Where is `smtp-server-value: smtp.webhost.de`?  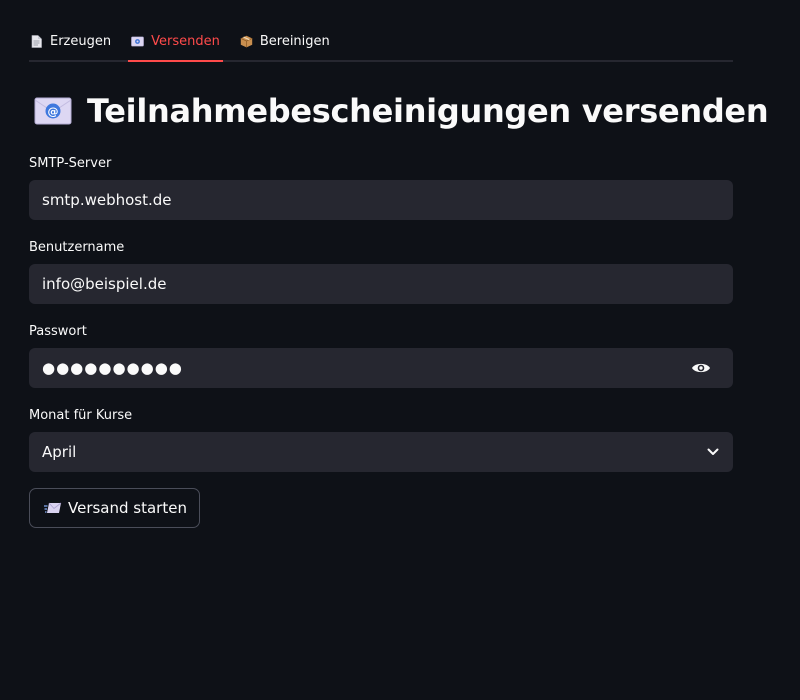 smtp-server-value: smtp.webhost.de is located at coordinates (107, 200).